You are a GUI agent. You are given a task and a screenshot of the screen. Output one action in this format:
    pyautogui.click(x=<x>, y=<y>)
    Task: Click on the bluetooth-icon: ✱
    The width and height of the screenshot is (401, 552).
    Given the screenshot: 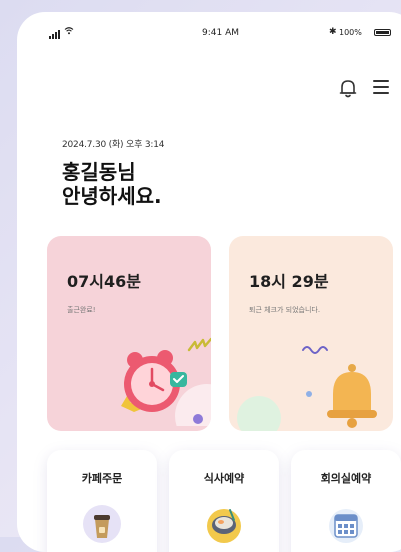 What is the action you would take?
    pyautogui.click(x=333, y=32)
    